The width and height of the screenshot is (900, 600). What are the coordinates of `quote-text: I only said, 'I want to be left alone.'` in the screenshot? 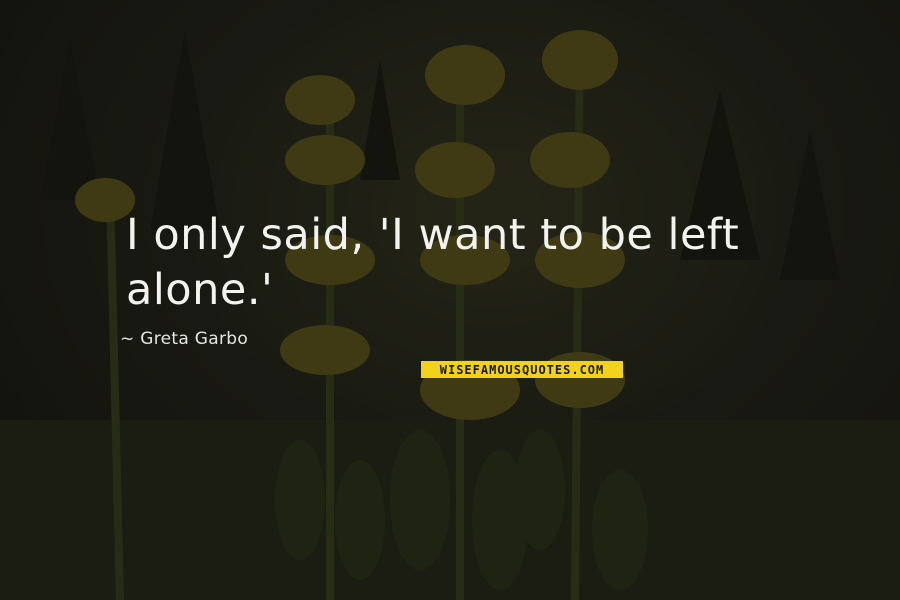 It's located at (433, 262).